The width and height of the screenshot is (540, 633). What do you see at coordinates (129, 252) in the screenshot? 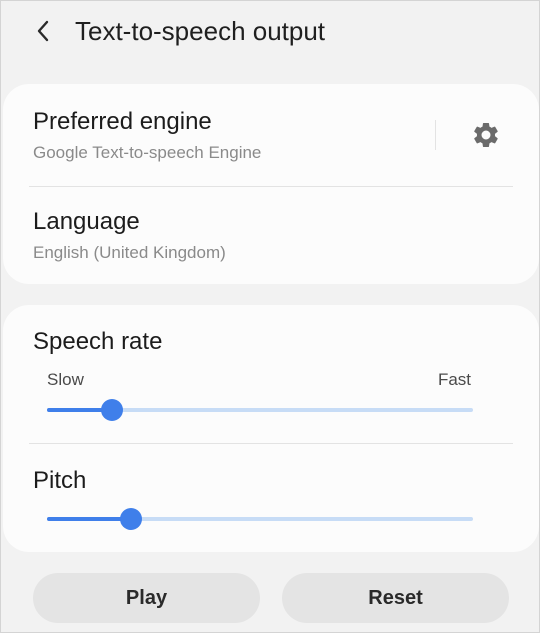
I see `language-value: English (United Kingdom)` at bounding box center [129, 252].